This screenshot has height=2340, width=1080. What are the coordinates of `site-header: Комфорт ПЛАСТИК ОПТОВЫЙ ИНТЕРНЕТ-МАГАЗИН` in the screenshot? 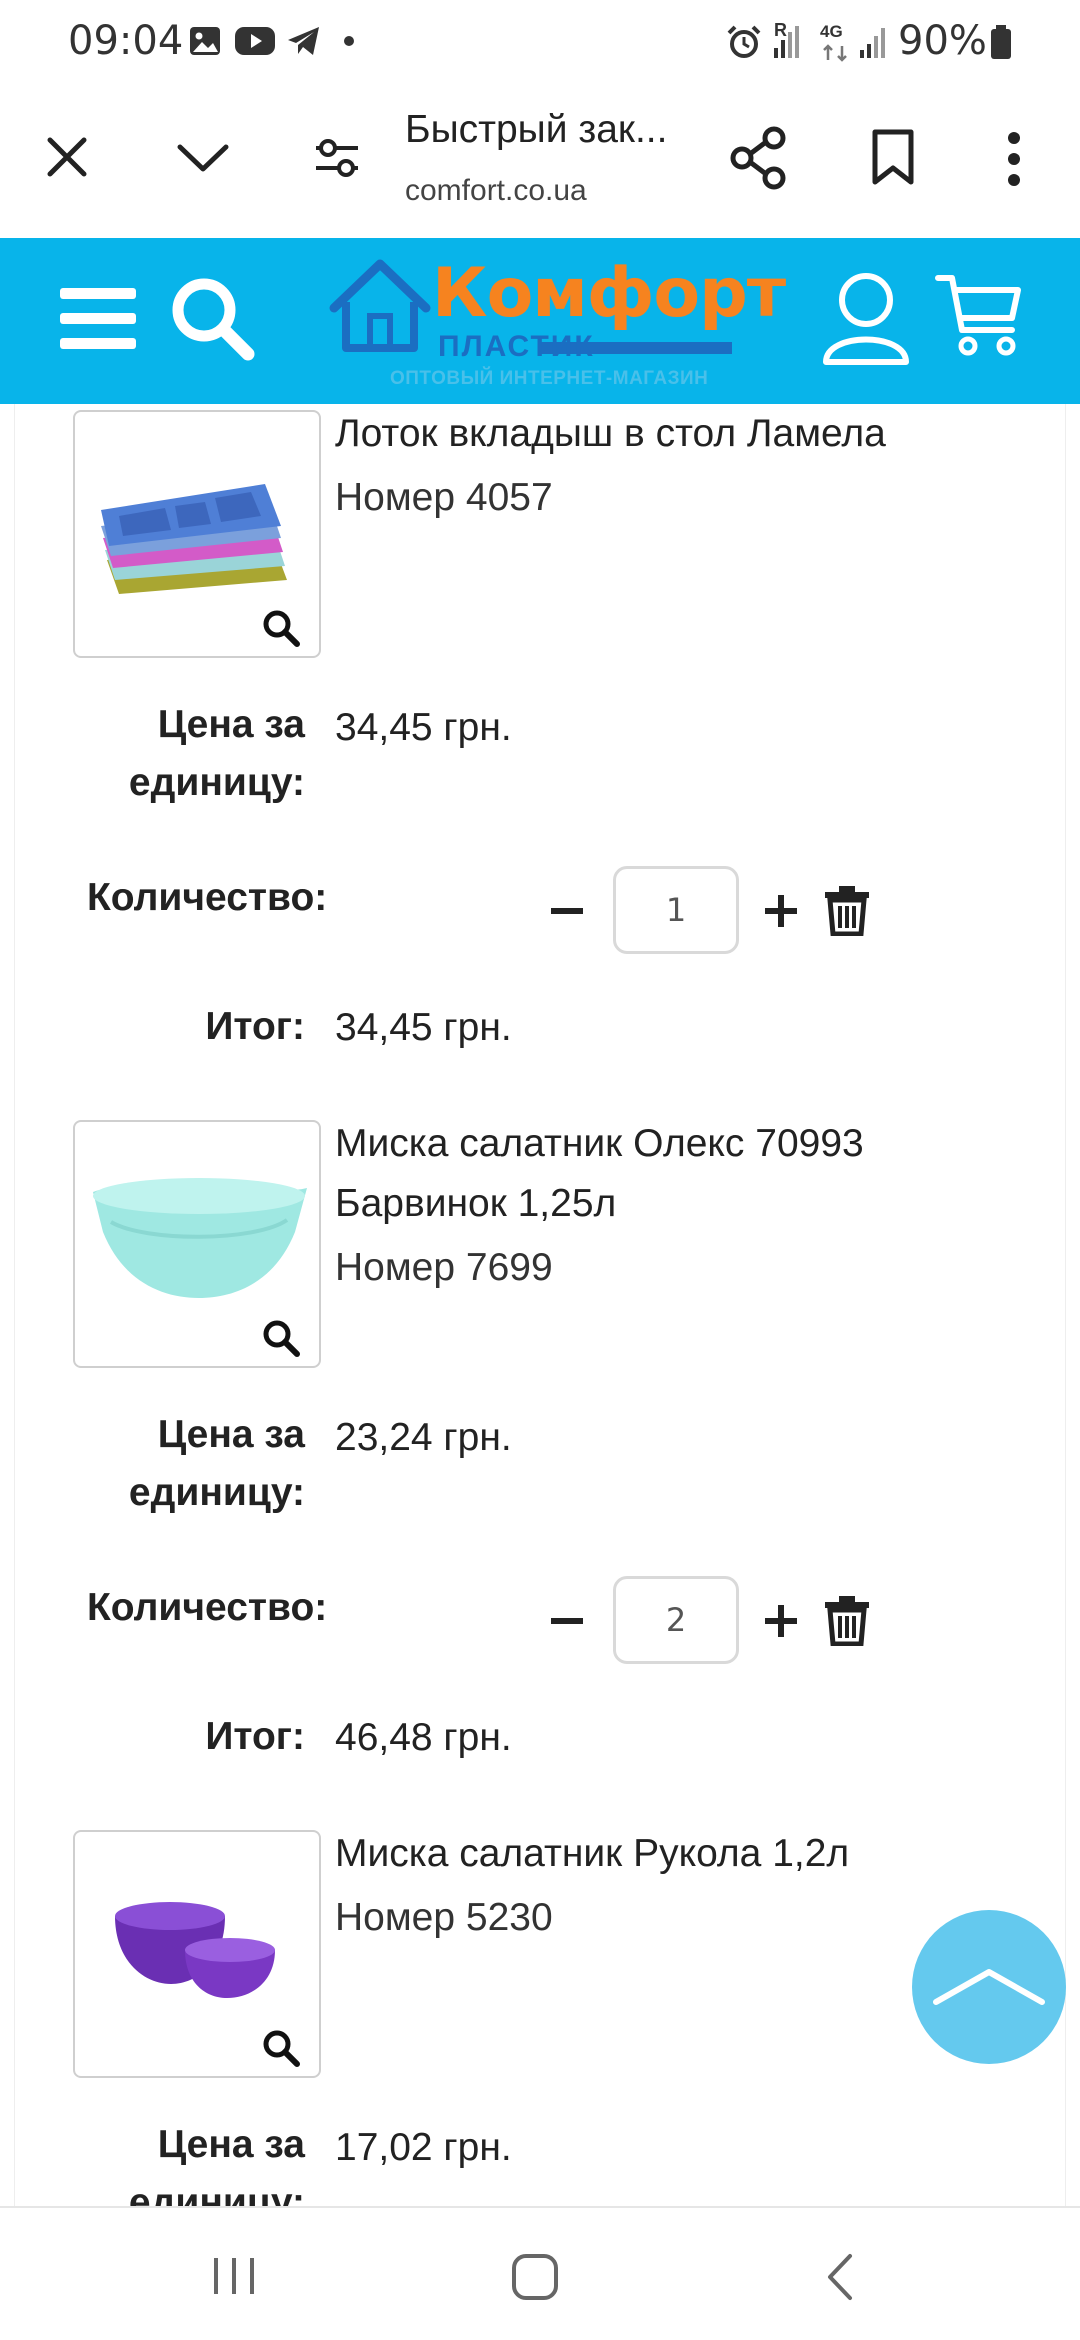 It's located at (540, 321).